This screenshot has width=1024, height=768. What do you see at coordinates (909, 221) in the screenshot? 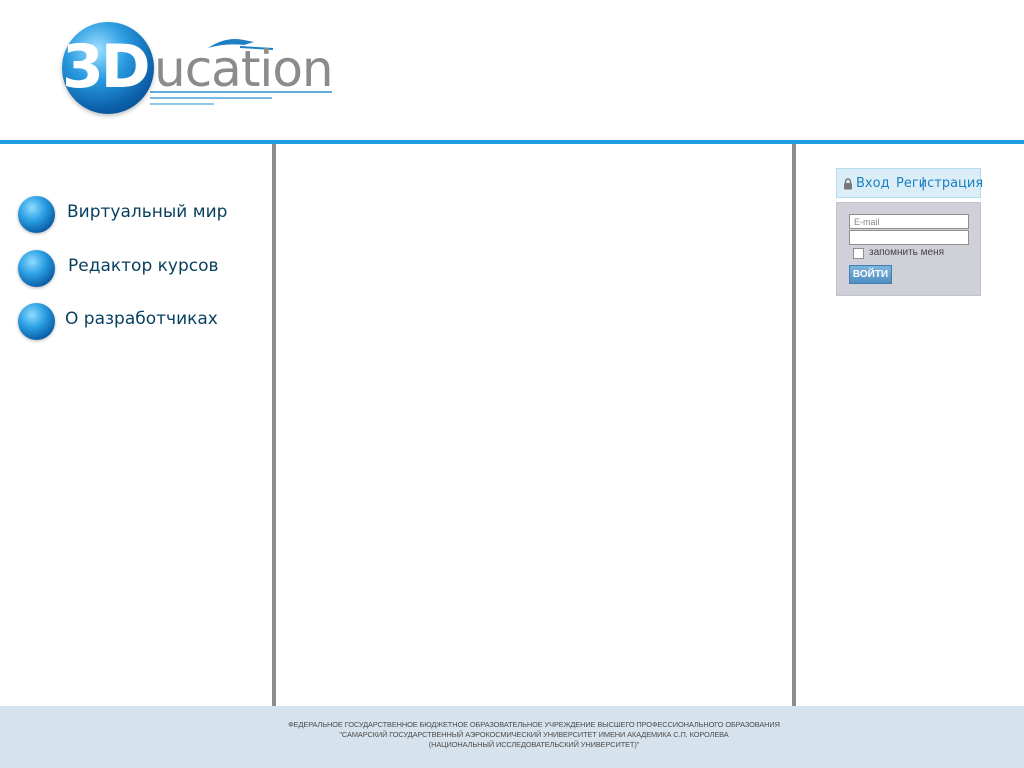
I see `email-field` at bounding box center [909, 221].